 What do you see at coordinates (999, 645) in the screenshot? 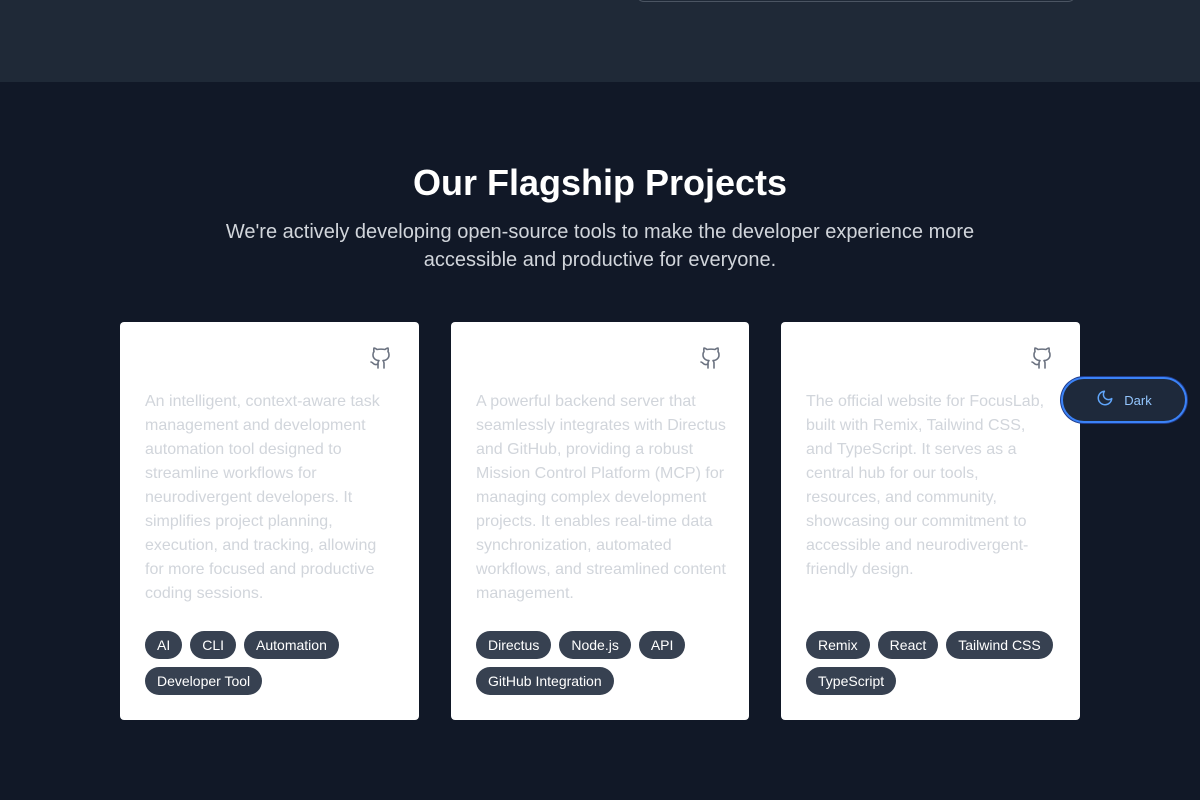
I see `tag-badge: Tailwind CSS` at bounding box center [999, 645].